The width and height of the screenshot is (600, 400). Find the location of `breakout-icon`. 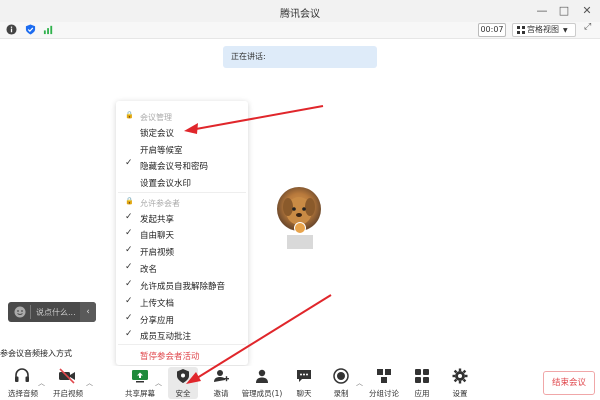

breakout-icon is located at coordinates (384, 376).